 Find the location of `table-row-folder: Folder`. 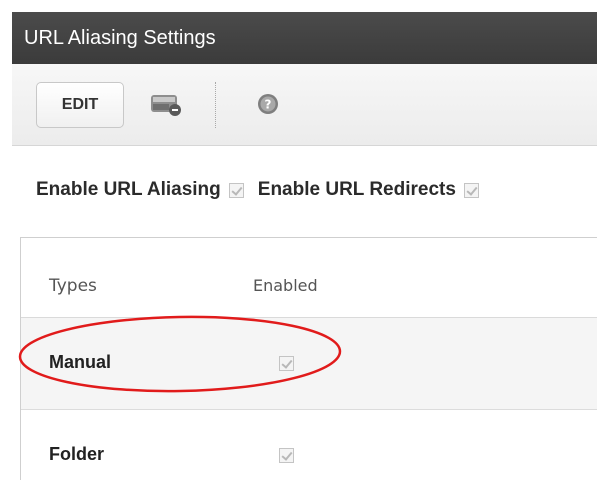

table-row-folder: Folder is located at coordinates (309, 445).